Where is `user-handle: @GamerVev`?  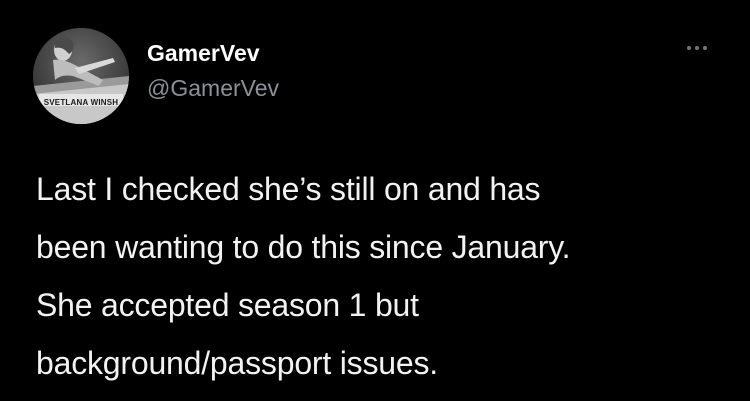
user-handle: @GamerVev is located at coordinates (213, 88).